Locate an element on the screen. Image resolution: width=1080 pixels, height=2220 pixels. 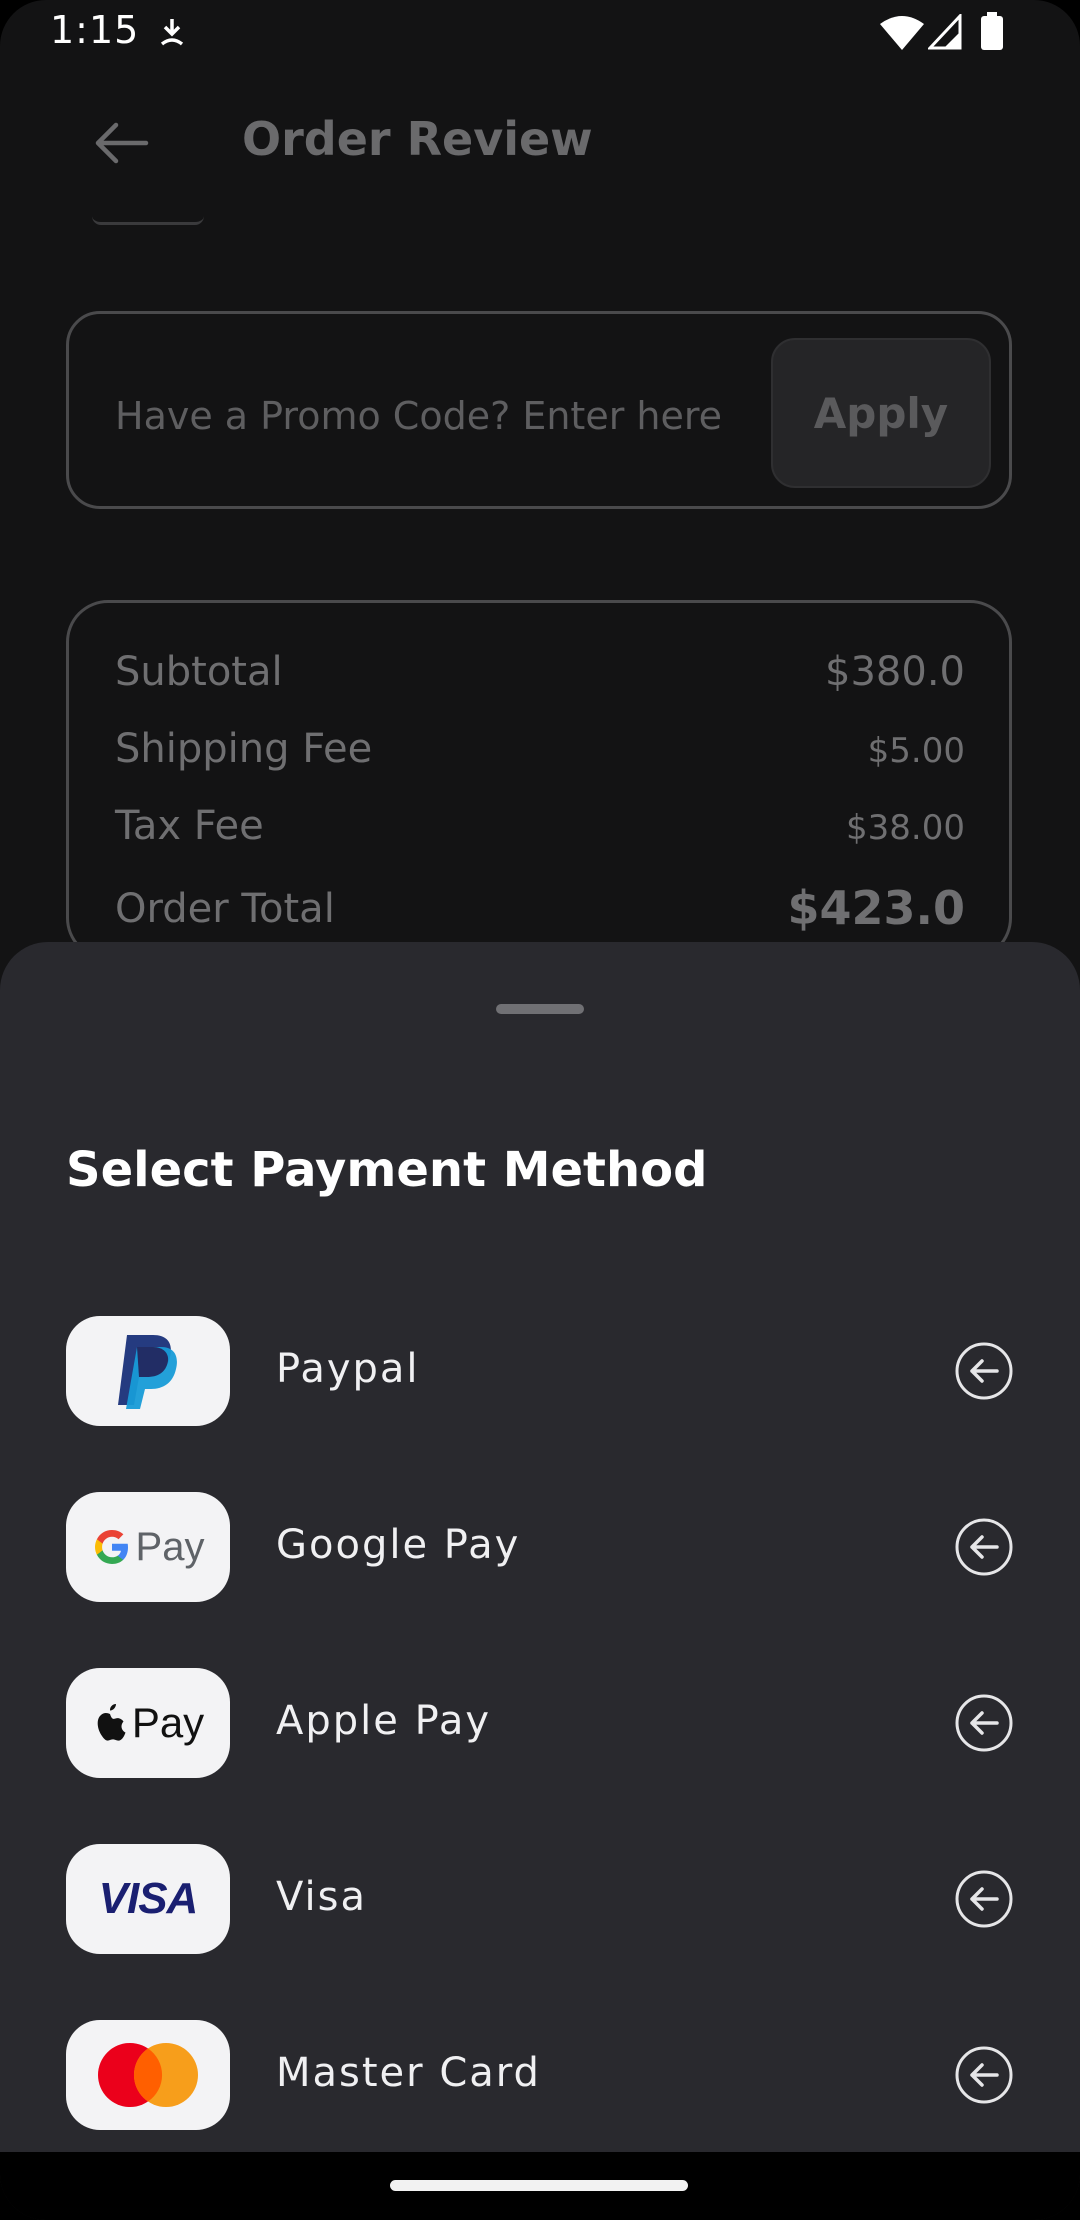
order-total-label: Order Total is located at coordinates (225, 909).